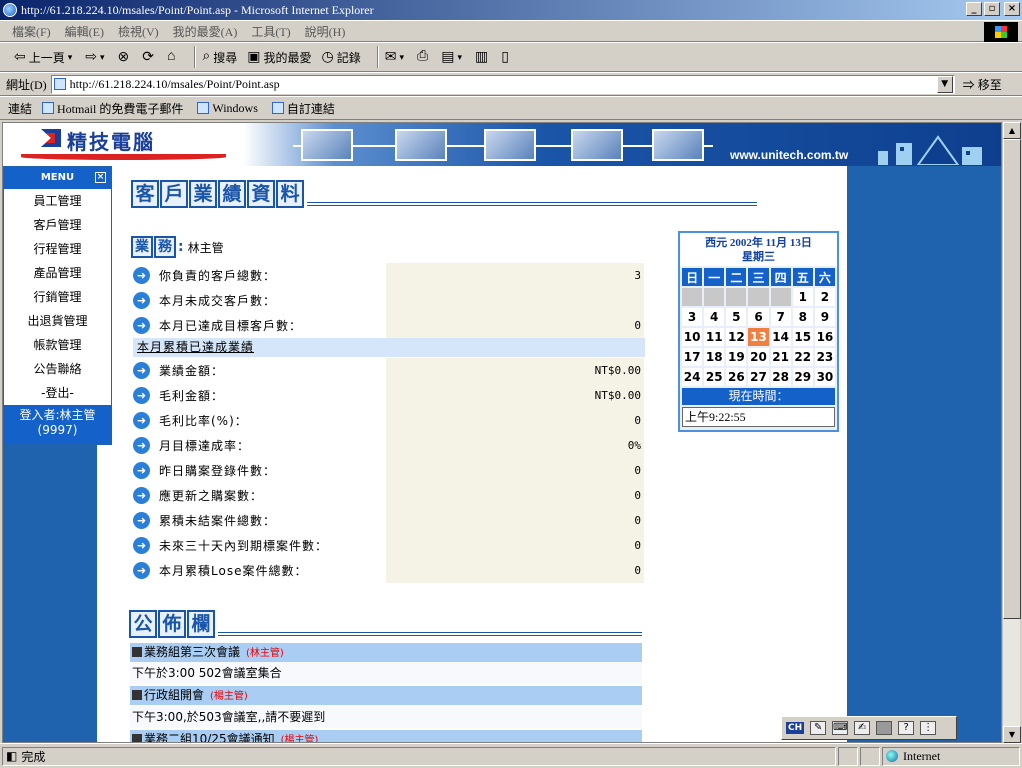 Image resolution: width=1022 pixels, height=768 pixels. What do you see at coordinates (424, 57) in the screenshot?
I see `print-button: ⎙` at bounding box center [424, 57].